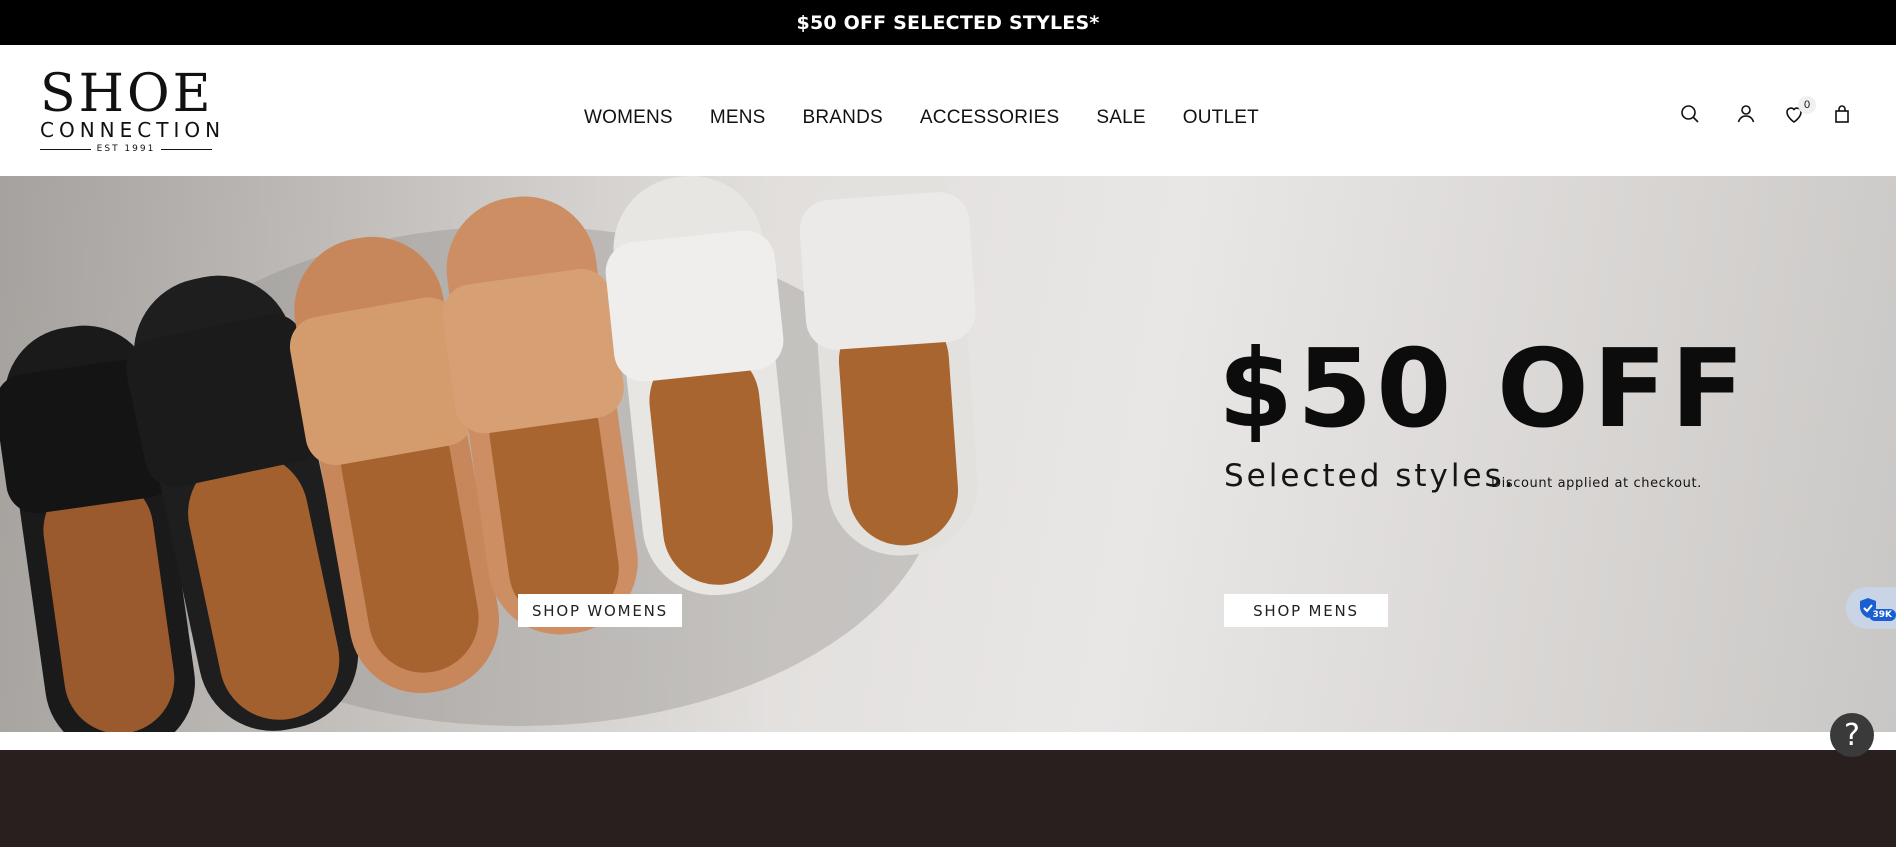  I want to click on announcement-bar: $50 OFF SELECTED STYLES*, so click(948, 22).